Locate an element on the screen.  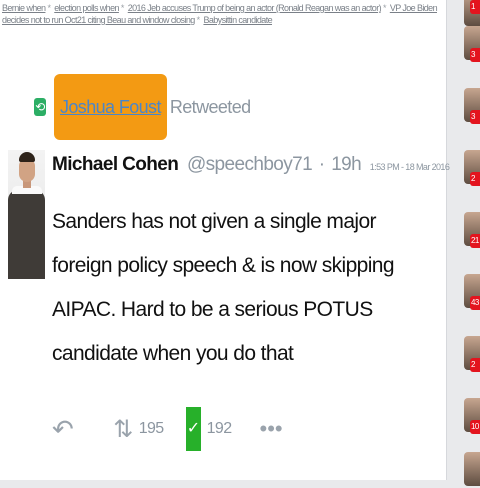
reply-icon: ↶ is located at coordinates (63, 429).